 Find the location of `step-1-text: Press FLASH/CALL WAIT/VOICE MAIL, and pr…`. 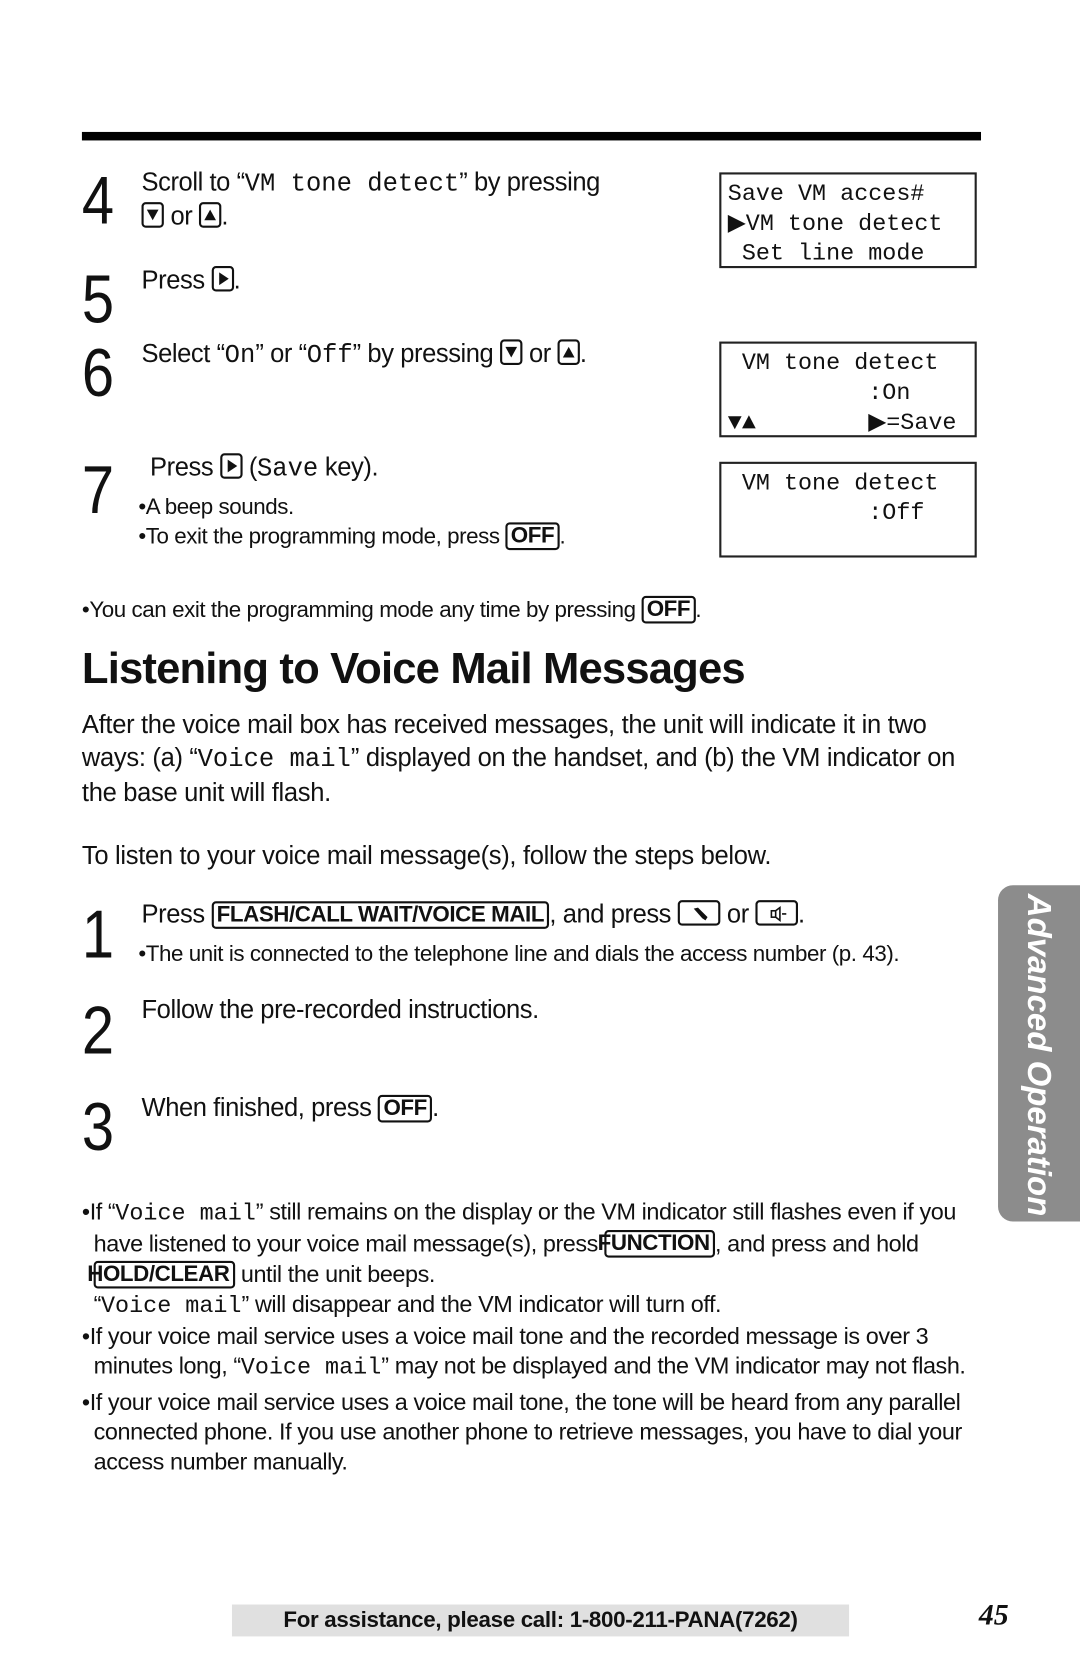

step-1-text: Press FLASH/CALL WAIT/VOICE MAIL, and pr… is located at coordinates (473, 915).